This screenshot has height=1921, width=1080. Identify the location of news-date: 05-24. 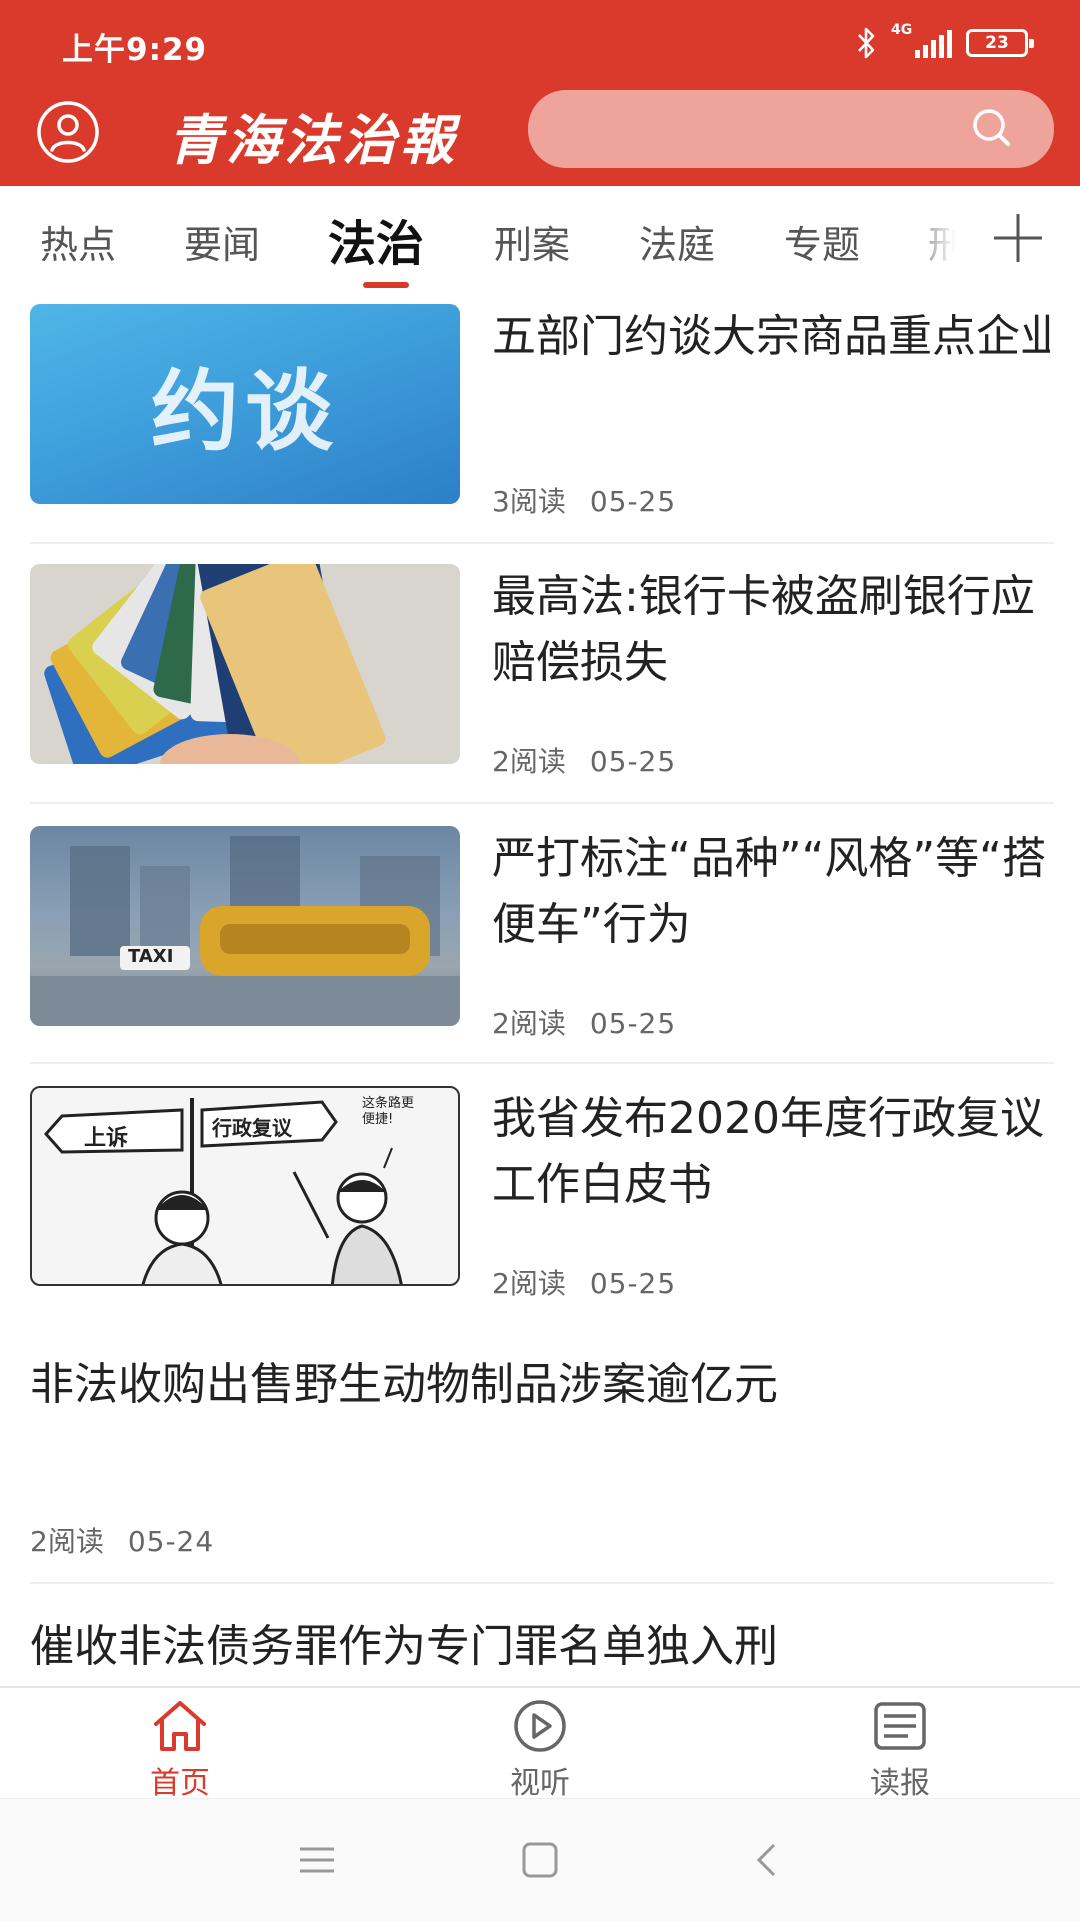
(171, 1541).